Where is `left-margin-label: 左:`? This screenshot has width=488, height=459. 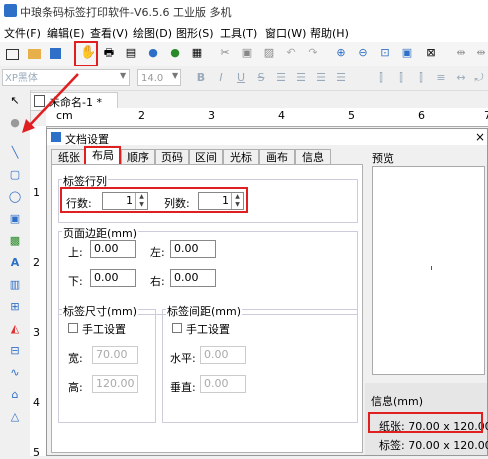 left-margin-label: 左: is located at coordinates (157, 252).